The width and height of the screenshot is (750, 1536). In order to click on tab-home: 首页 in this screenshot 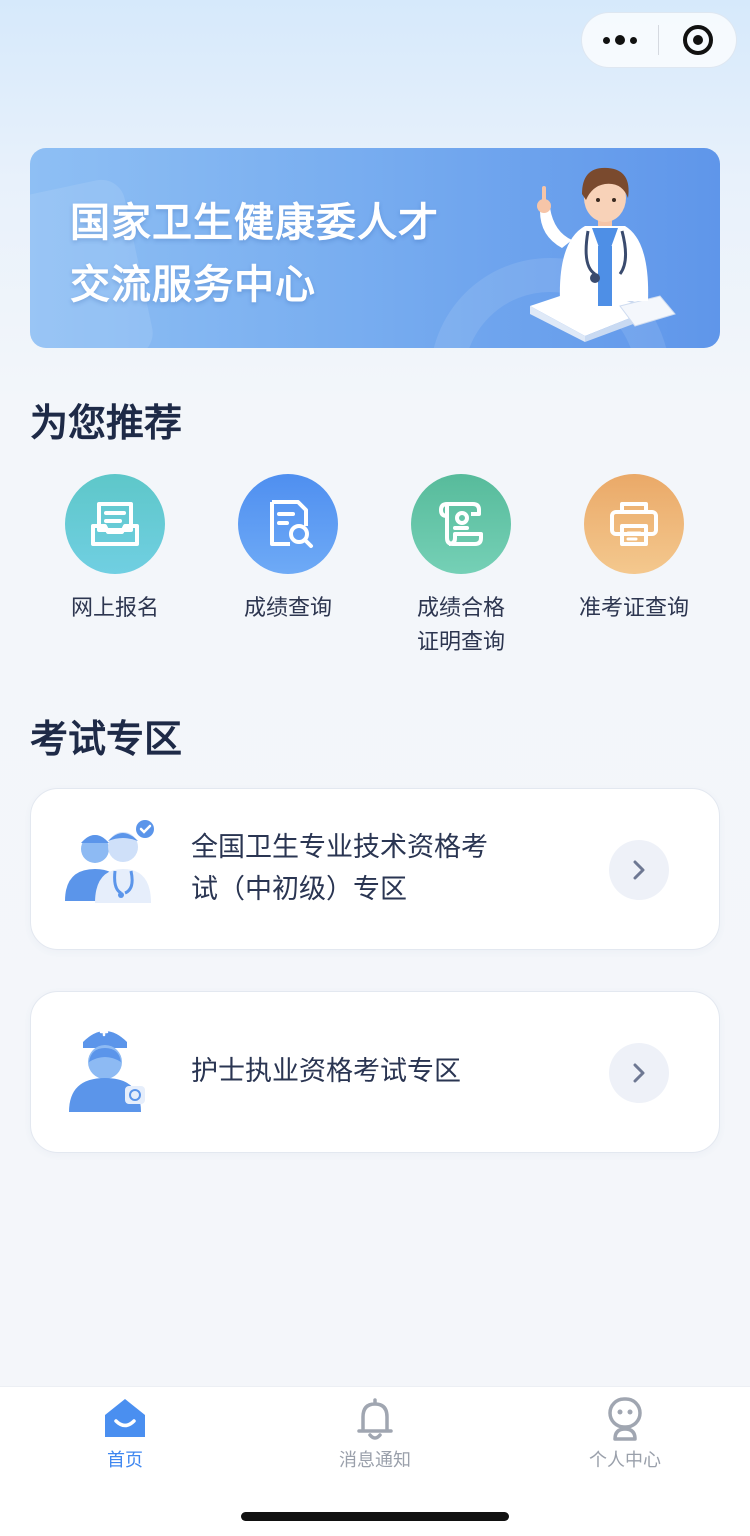, I will do `click(125, 1435)`.